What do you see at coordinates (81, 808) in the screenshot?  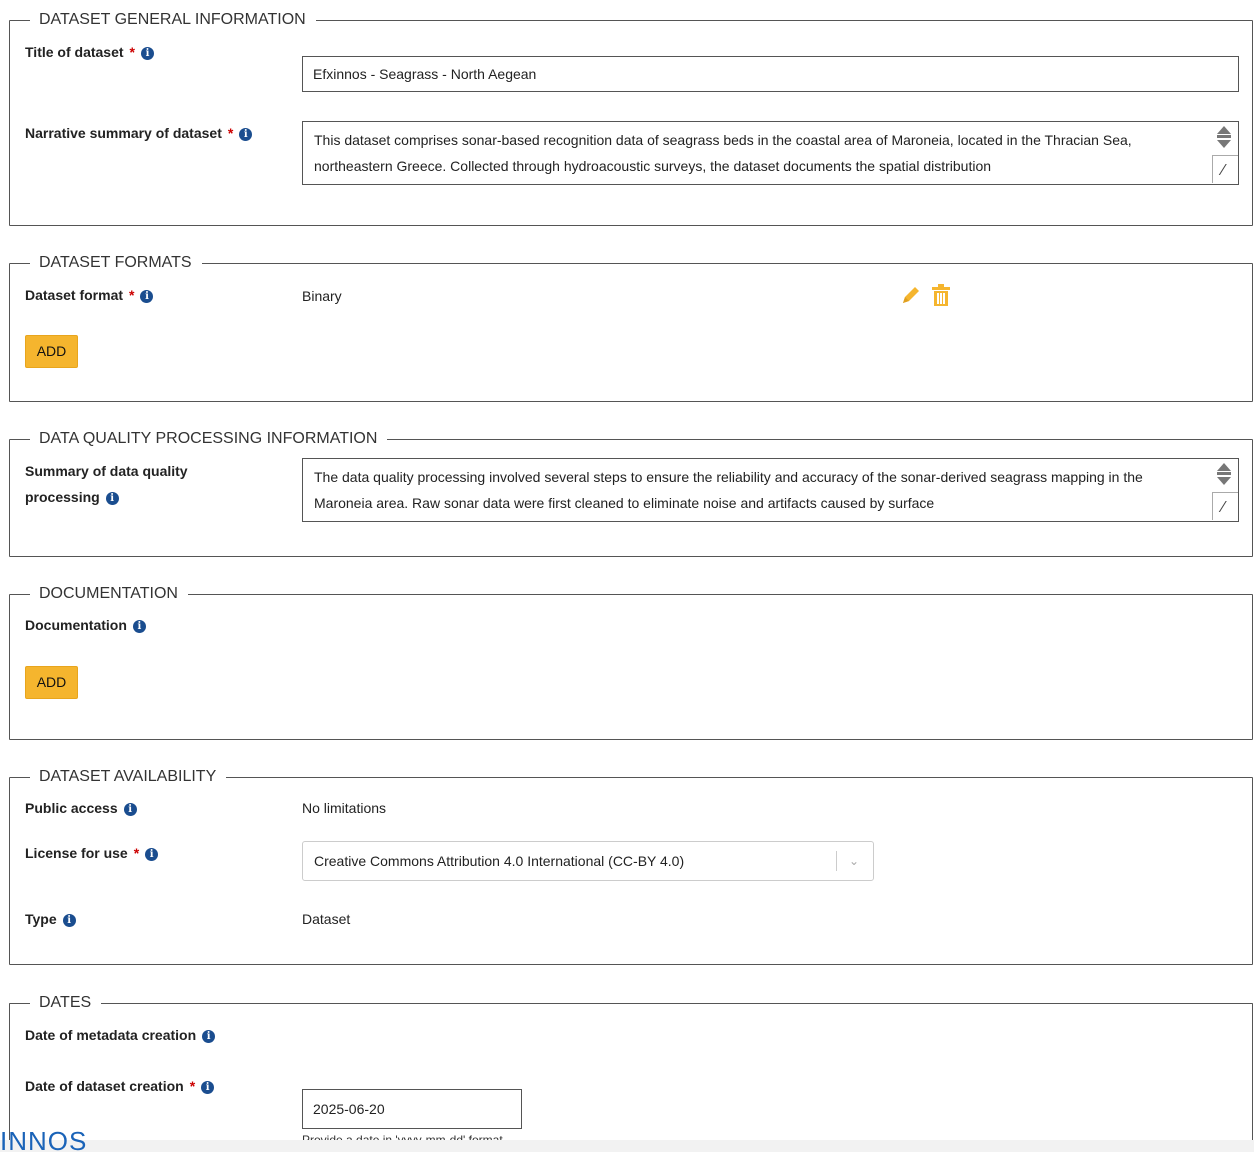 I see `public-access-label: Public access i` at bounding box center [81, 808].